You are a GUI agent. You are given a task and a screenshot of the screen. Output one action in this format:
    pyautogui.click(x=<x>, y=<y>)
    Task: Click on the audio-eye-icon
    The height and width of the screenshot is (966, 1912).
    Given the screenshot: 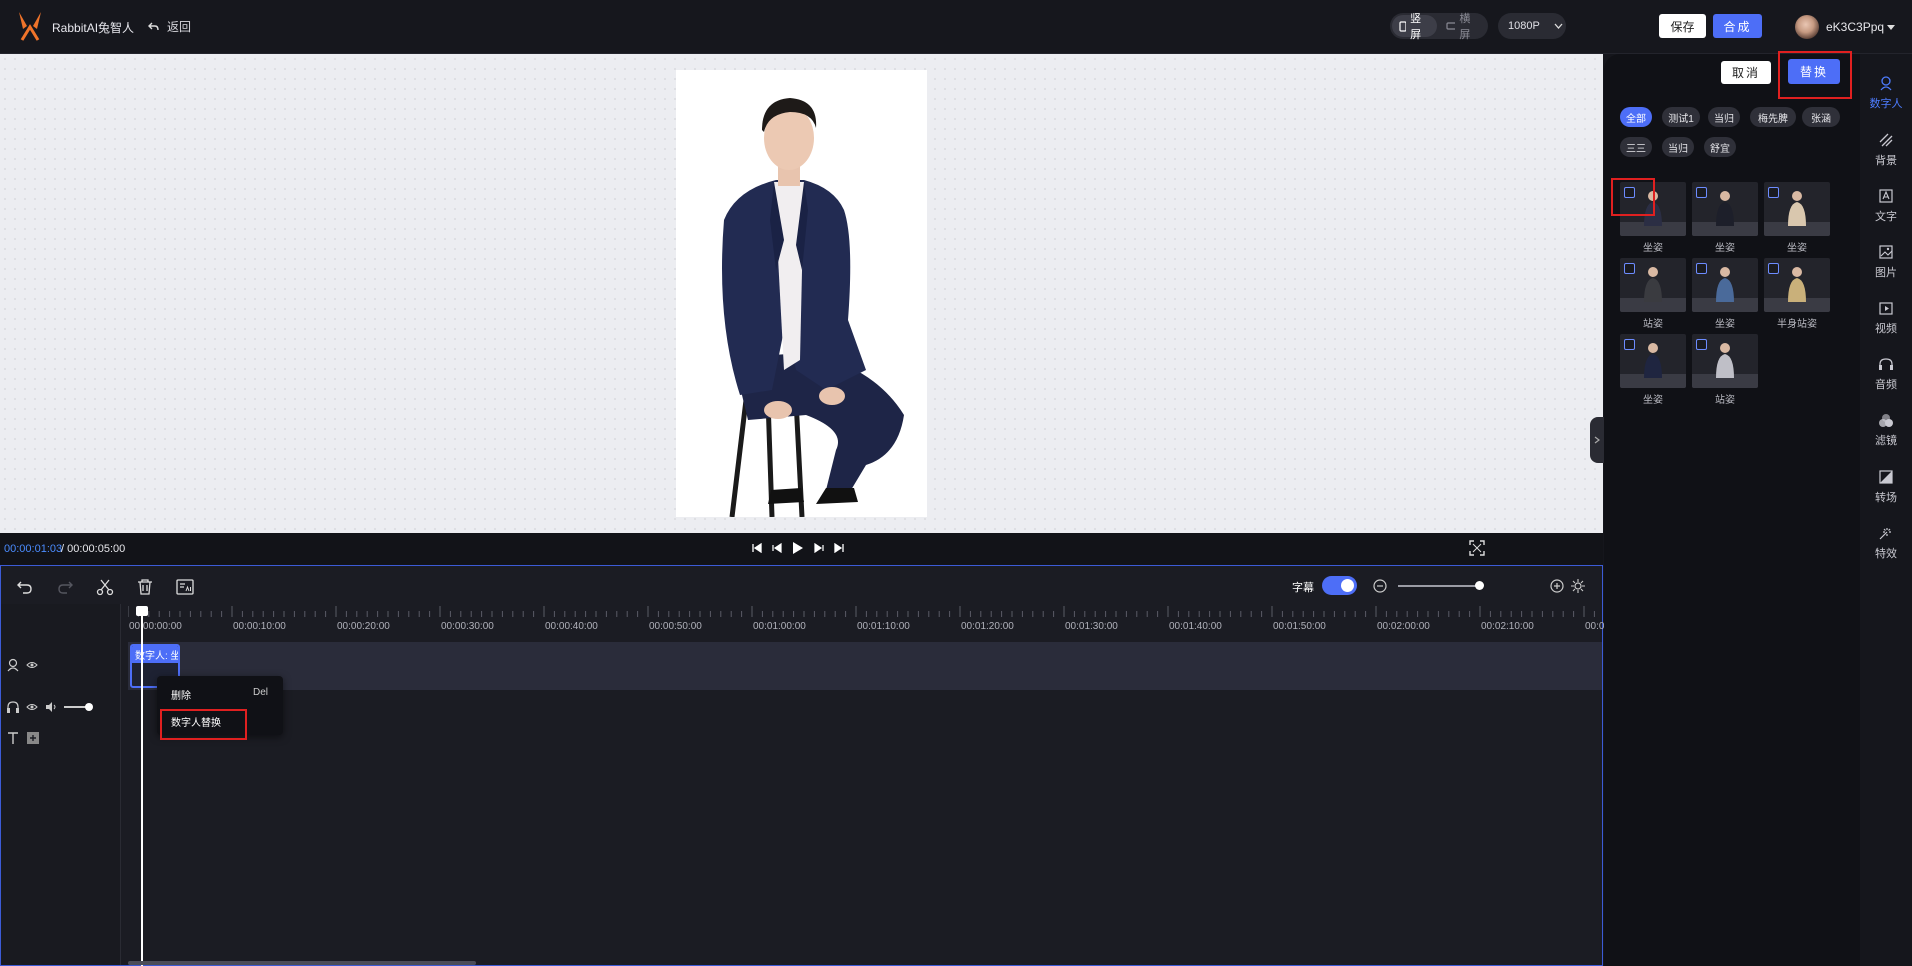 What is the action you would take?
    pyautogui.click(x=32, y=707)
    